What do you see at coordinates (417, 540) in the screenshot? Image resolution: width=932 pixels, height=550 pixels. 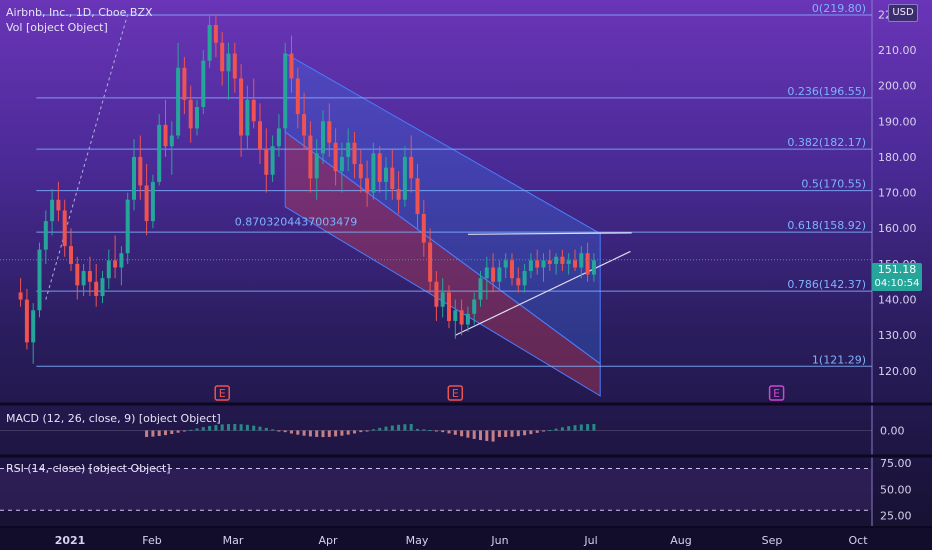 I see `time-tick-label: May` at bounding box center [417, 540].